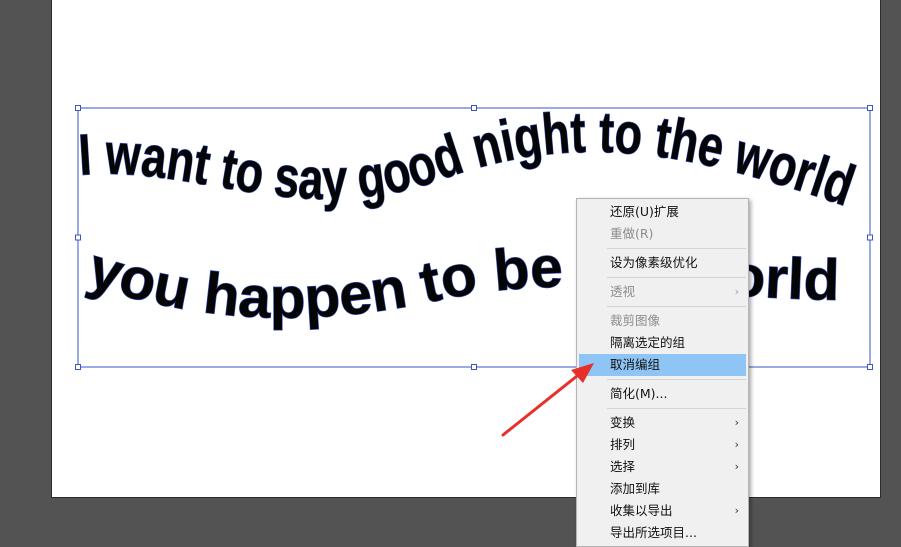  I want to click on resize-handle-top-left, so click(78, 108).